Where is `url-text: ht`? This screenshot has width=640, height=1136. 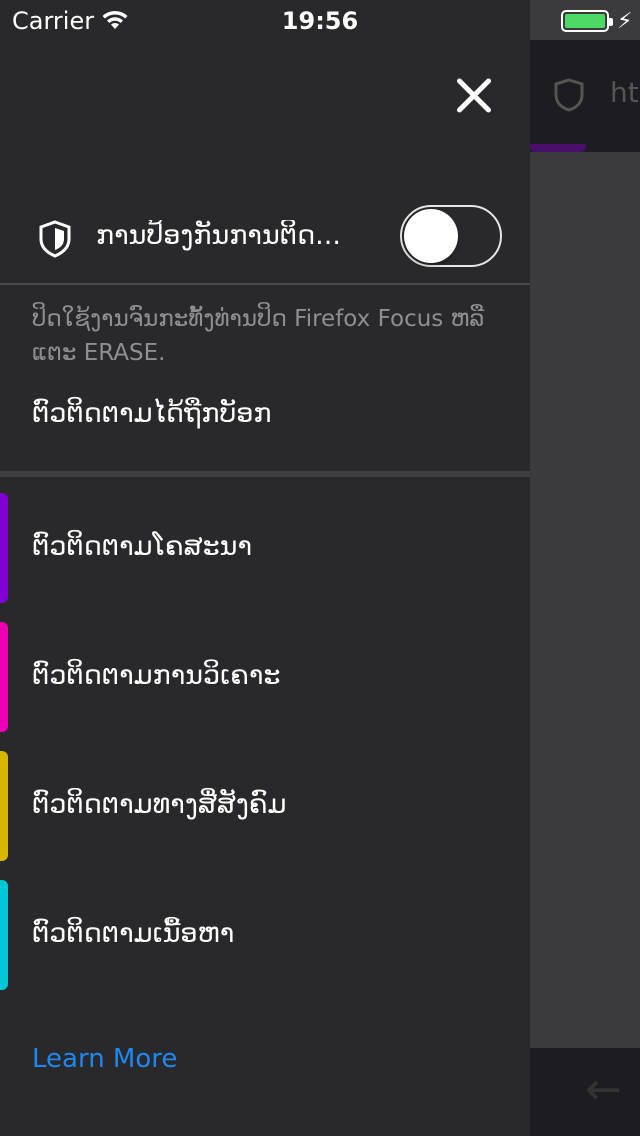
url-text: ht is located at coordinates (624, 92).